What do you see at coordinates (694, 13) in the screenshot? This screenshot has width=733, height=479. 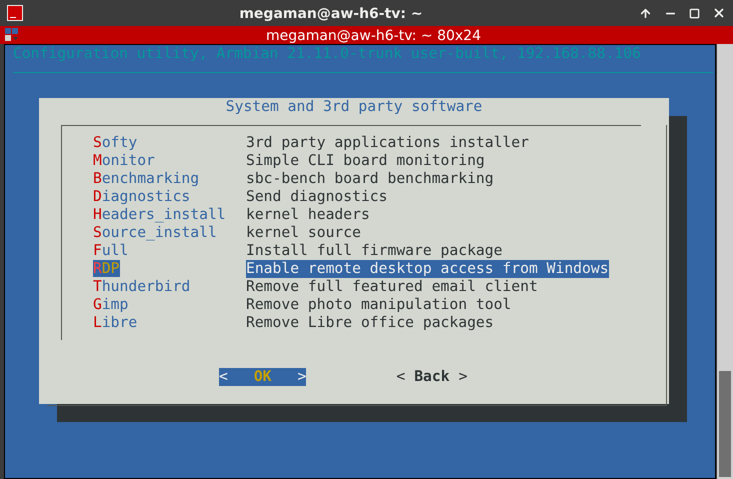 I see `maximize-icon` at bounding box center [694, 13].